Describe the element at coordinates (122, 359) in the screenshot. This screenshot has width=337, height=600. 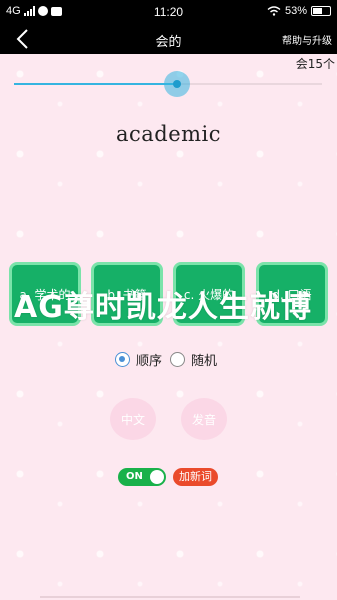
I see `sequential-radio` at that location.